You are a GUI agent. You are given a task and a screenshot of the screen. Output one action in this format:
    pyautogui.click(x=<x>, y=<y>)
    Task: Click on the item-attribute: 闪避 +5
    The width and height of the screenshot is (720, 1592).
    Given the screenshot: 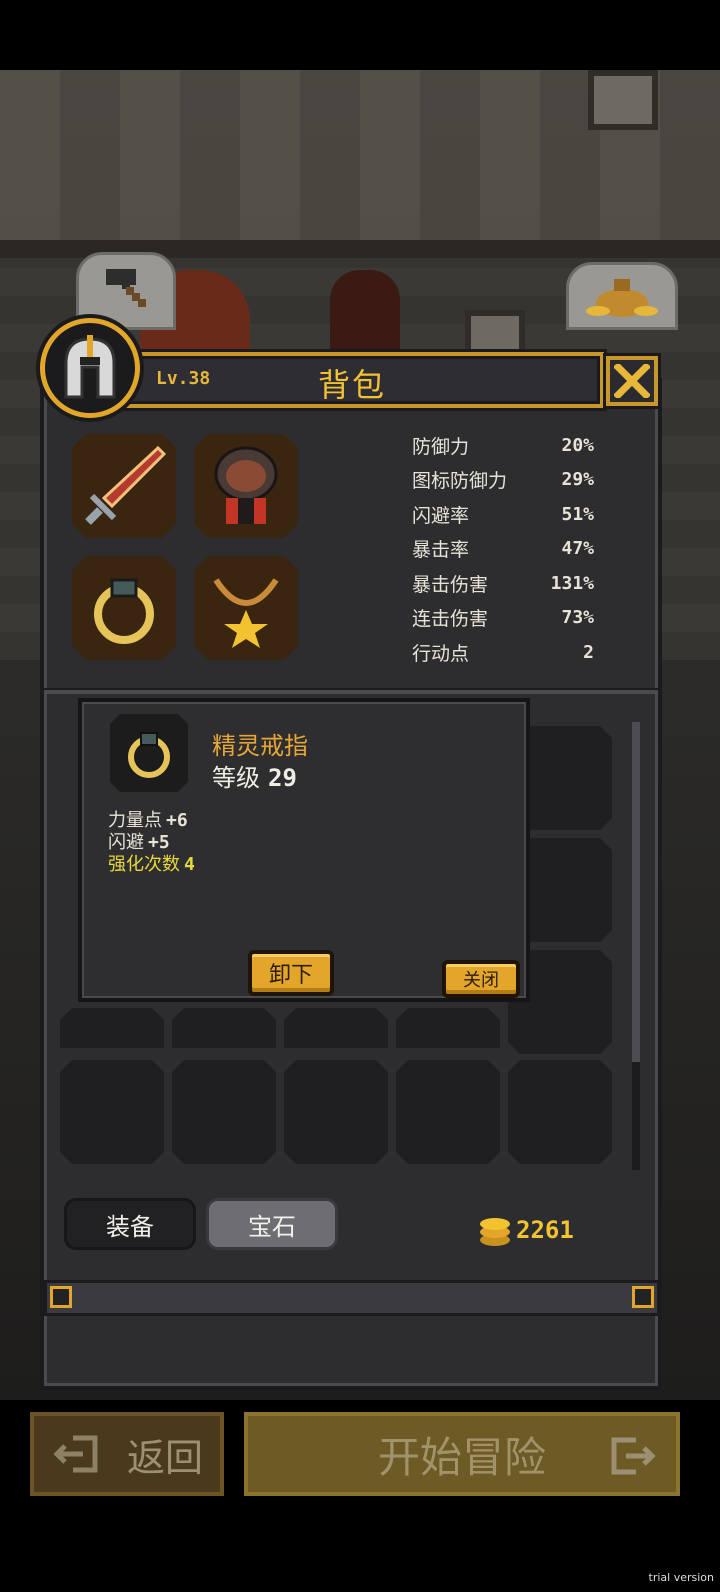 What is the action you would take?
    pyautogui.click(x=139, y=843)
    